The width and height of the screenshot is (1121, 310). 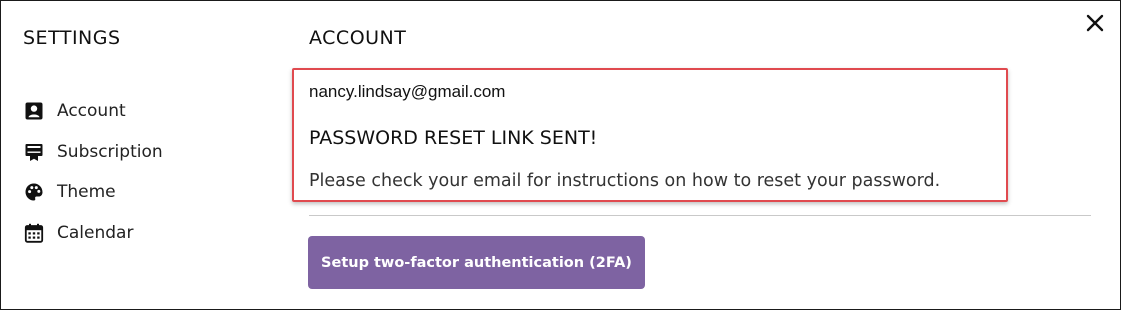 I want to click on close-icon, so click(x=1095, y=23).